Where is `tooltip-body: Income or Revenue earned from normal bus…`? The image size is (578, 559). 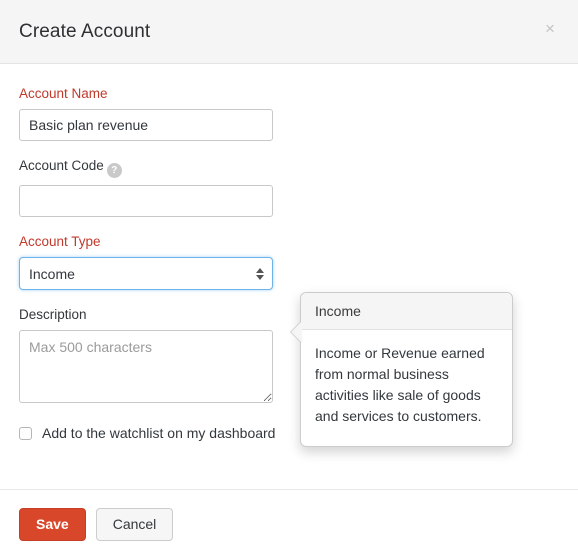
tooltip-body: Income or Revenue earned from normal bus… is located at coordinates (400, 384).